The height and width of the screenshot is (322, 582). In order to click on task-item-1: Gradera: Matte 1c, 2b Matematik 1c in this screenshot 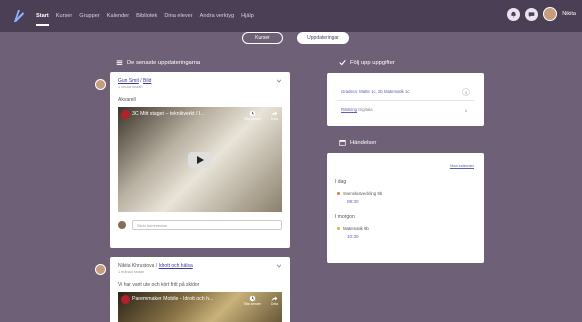, I will do `click(375, 91)`.